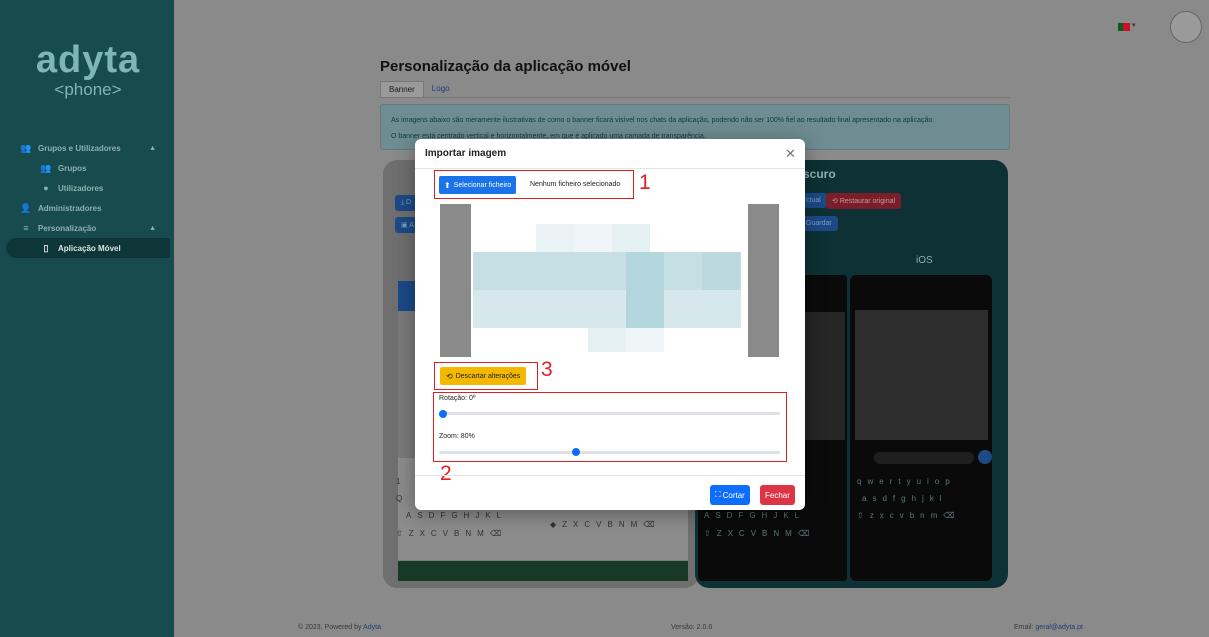  I want to click on logo-brand: adyta, so click(88, 60).